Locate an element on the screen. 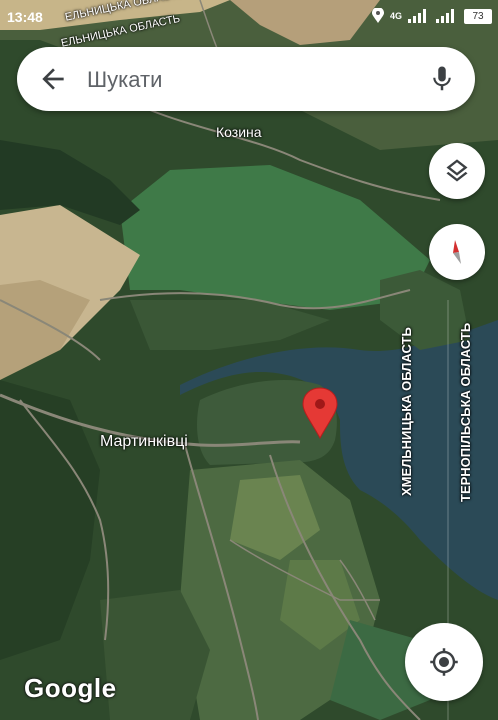 This screenshot has height=720, width=498. compass-button is located at coordinates (457, 252).